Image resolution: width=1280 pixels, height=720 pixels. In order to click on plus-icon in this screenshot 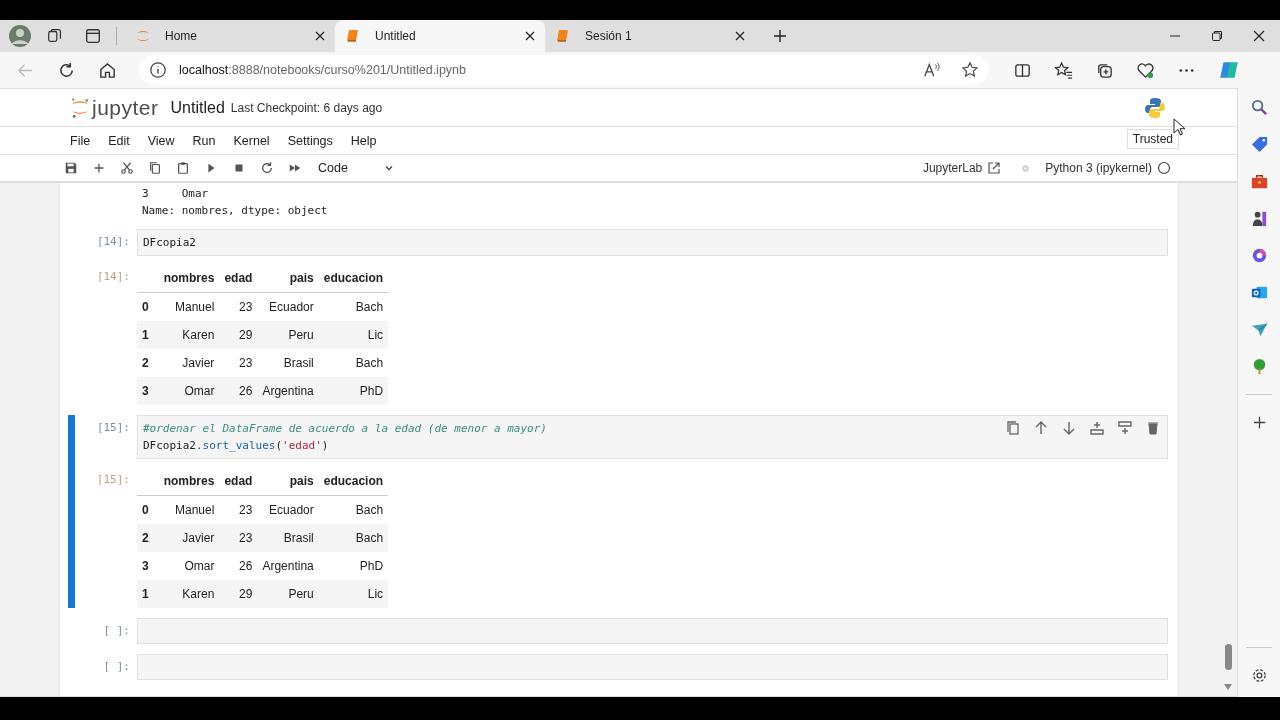, I will do `click(99, 168)`.